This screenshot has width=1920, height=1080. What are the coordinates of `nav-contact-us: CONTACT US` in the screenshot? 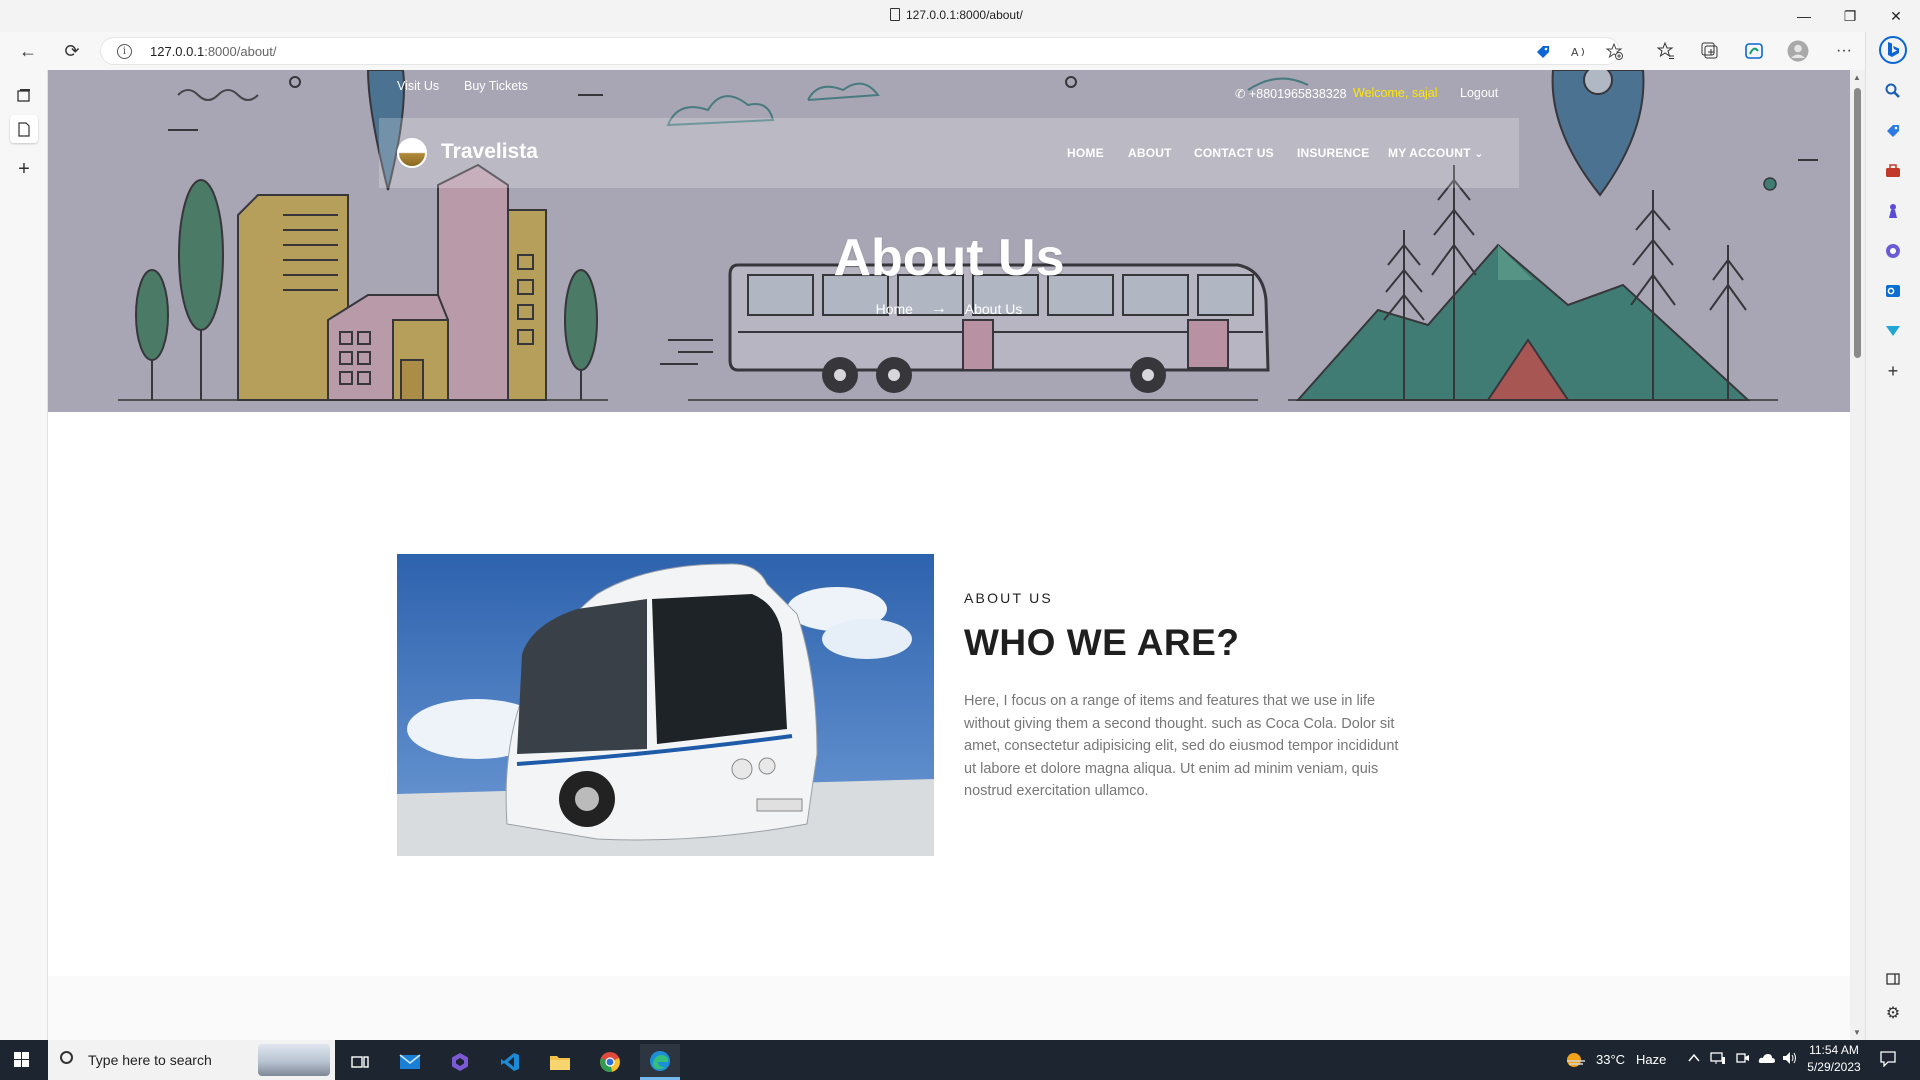 It's located at (1234, 153).